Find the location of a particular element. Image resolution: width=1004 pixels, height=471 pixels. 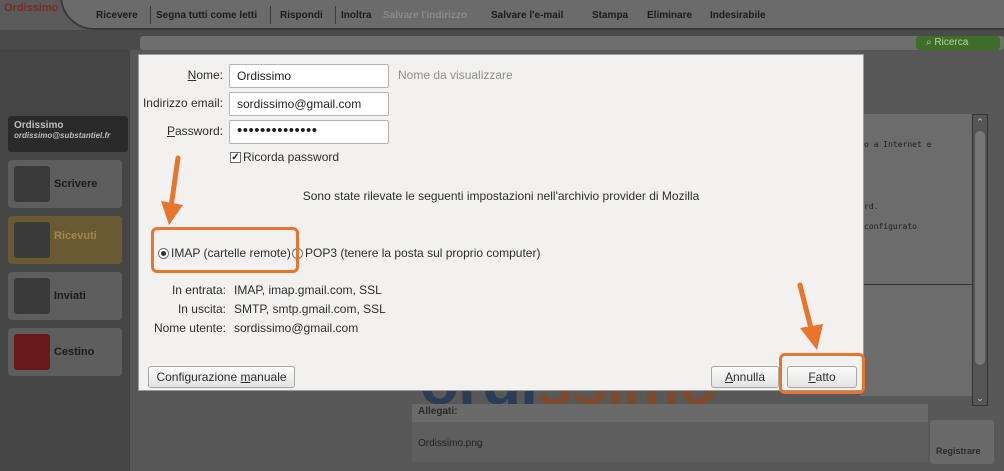

outgoing-server-row: In uscita: SMTP, smtp.gmail.com, SSL is located at coordinates (282, 309).